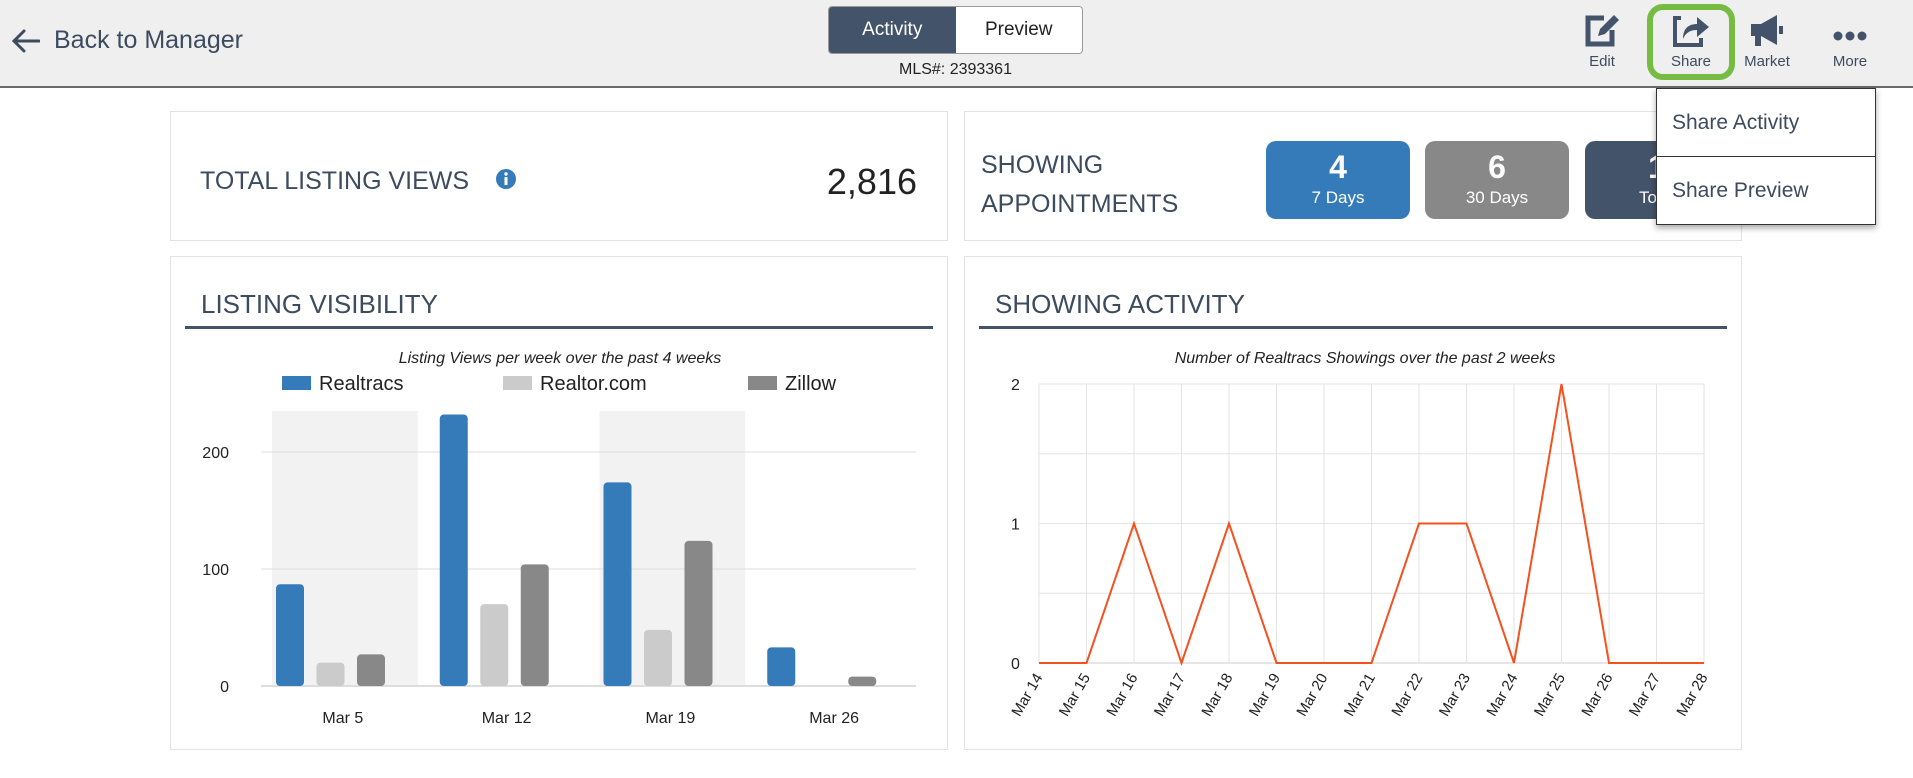  I want to click on y-tick-label: 2, so click(1015, 385).